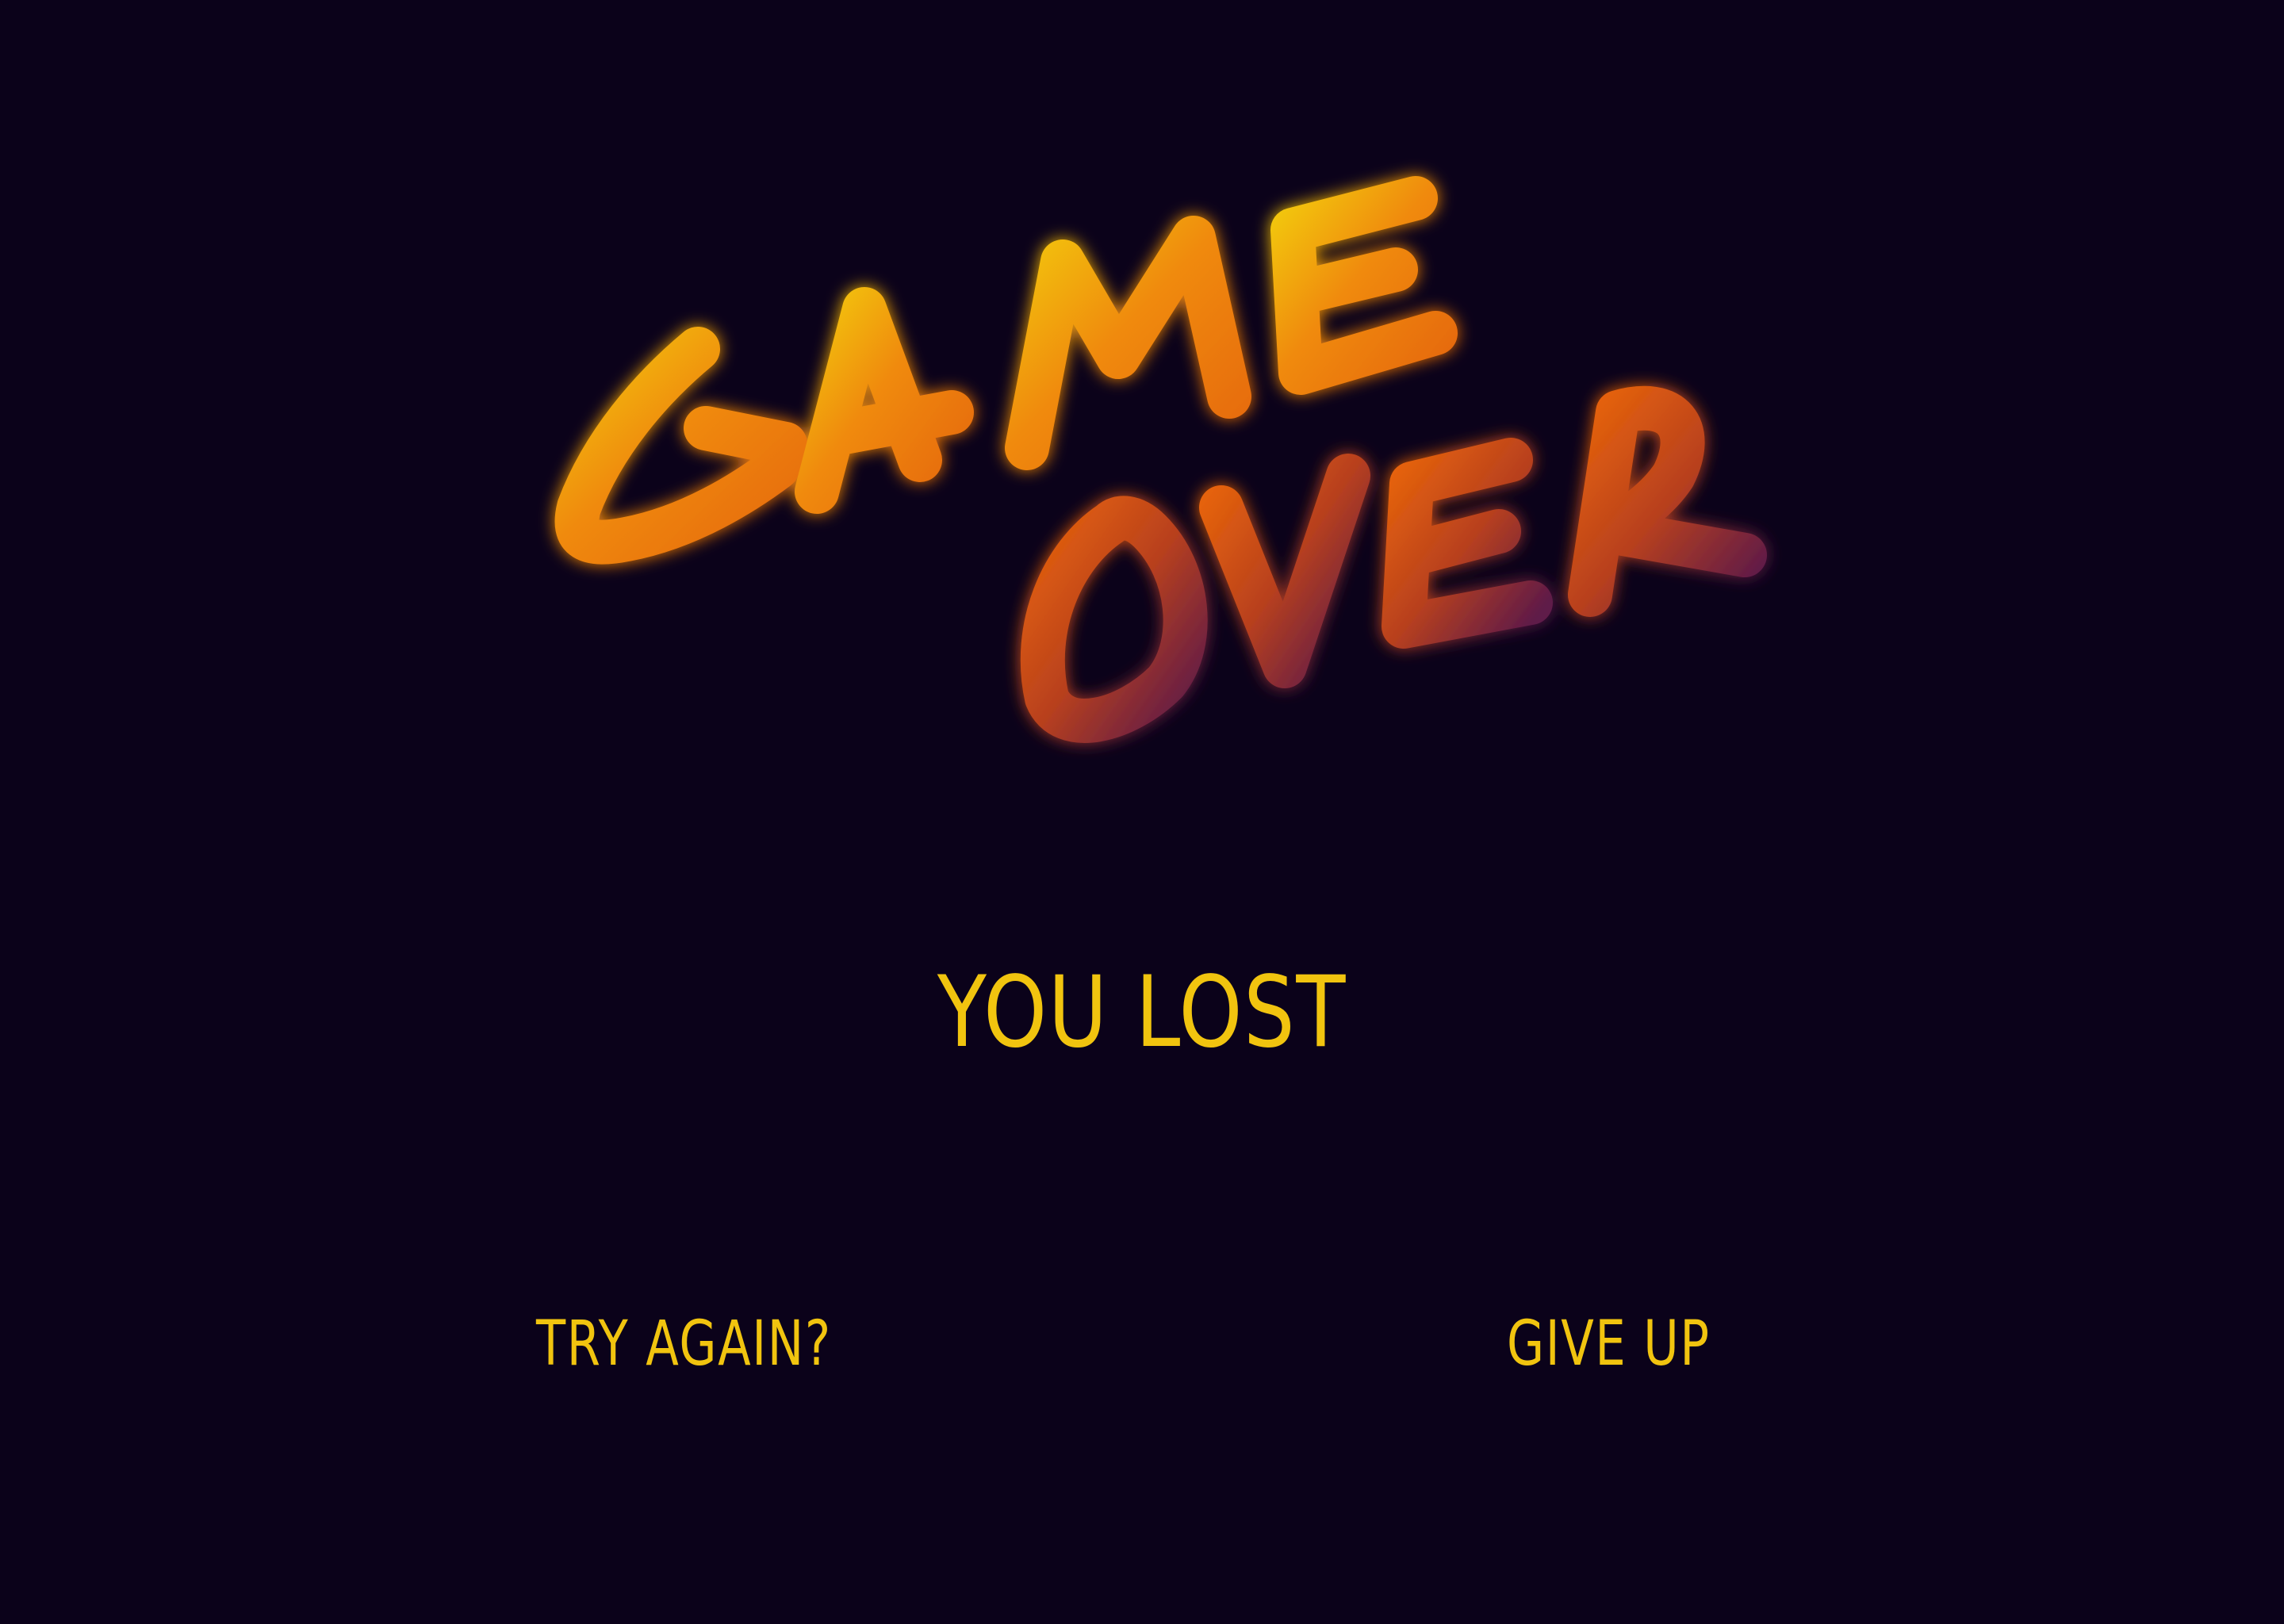 This screenshot has height=1624, width=2284. Describe the element at coordinates (884, 400) in the screenshot. I see `letter-a` at that location.